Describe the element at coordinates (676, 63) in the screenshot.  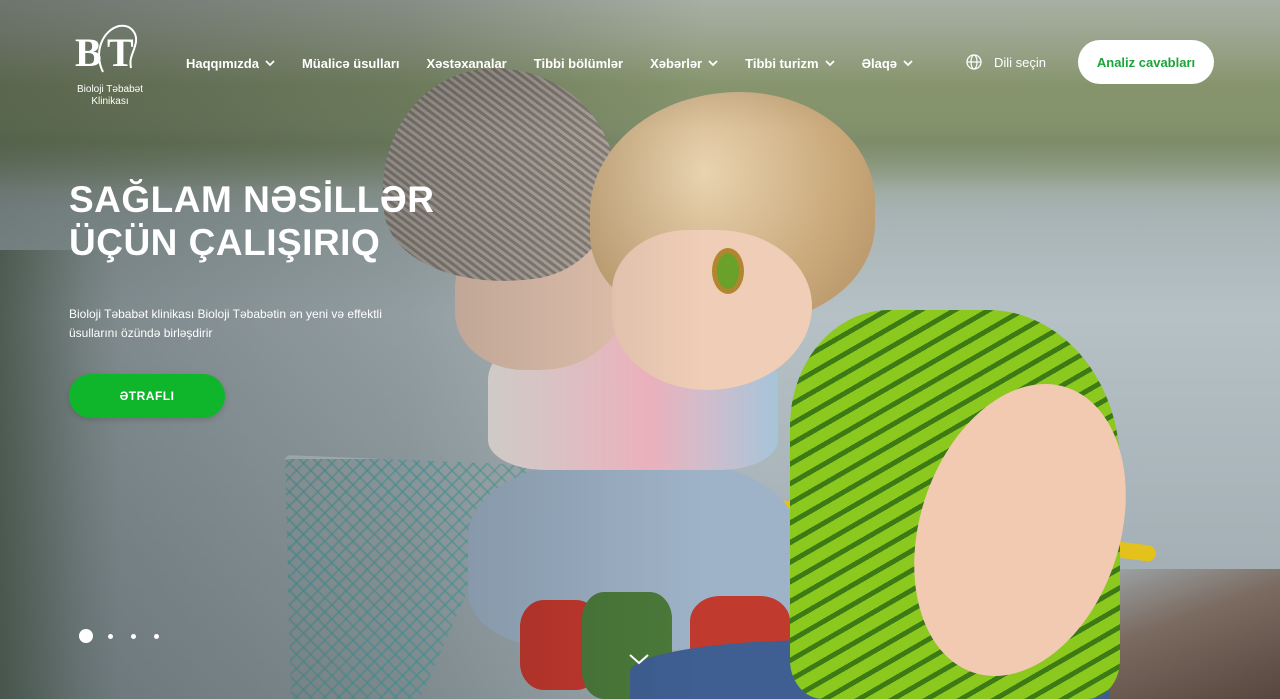
I see `nav-item-label: Xəbərlər` at that location.